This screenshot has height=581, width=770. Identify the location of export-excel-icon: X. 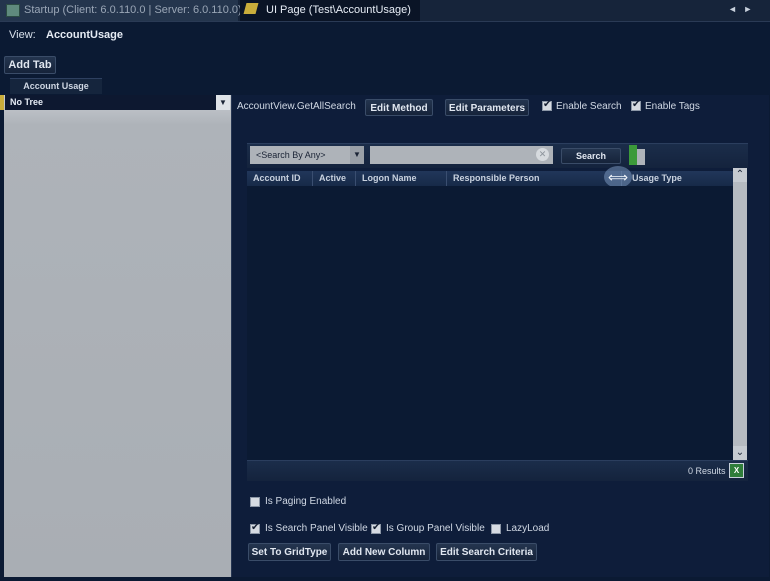
(736, 470).